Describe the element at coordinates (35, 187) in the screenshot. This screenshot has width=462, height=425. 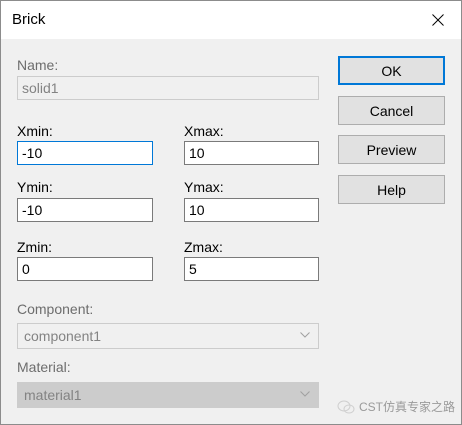
I see `ymin-label: Ymin:` at that location.